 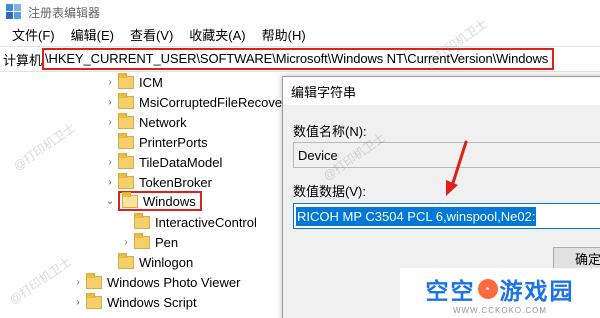 I want to click on title-bar: 注册表编辑器, so click(x=300, y=12).